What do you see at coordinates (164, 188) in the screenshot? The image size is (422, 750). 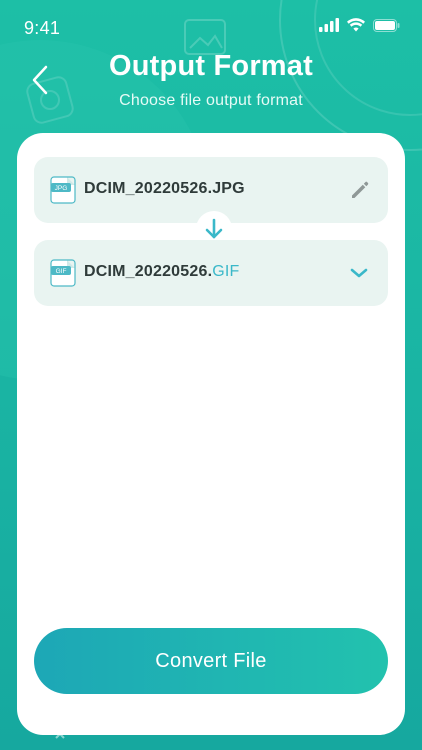 I see `source-file-name: DCIM_20220526.JPG` at bounding box center [164, 188].